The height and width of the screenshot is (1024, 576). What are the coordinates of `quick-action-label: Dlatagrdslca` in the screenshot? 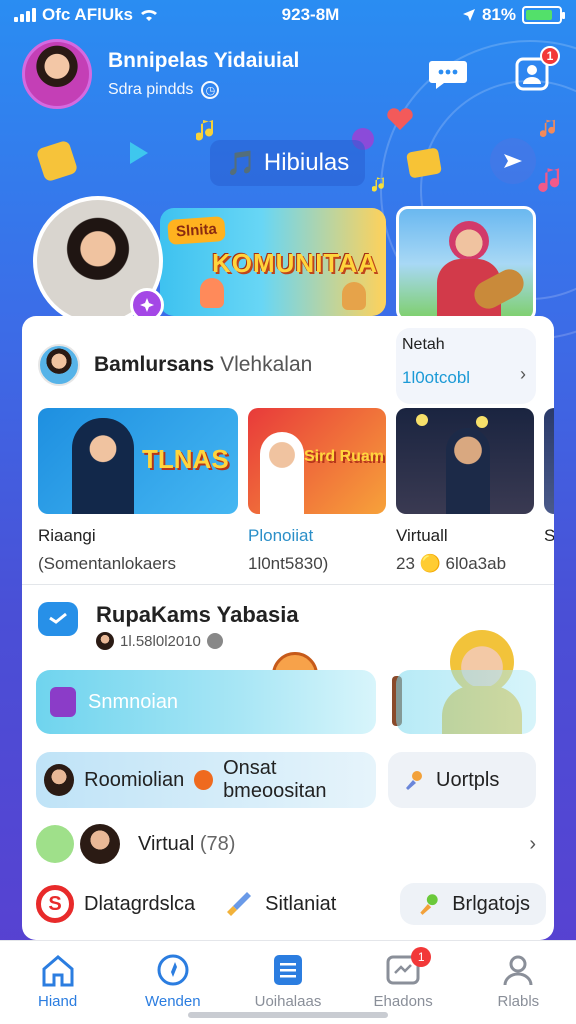 It's located at (140, 903).